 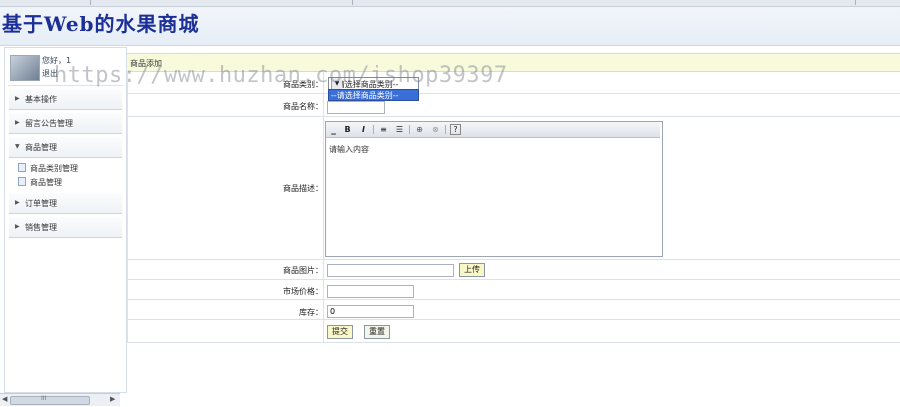 I want to click on bold-button: B, so click(x=347, y=129).